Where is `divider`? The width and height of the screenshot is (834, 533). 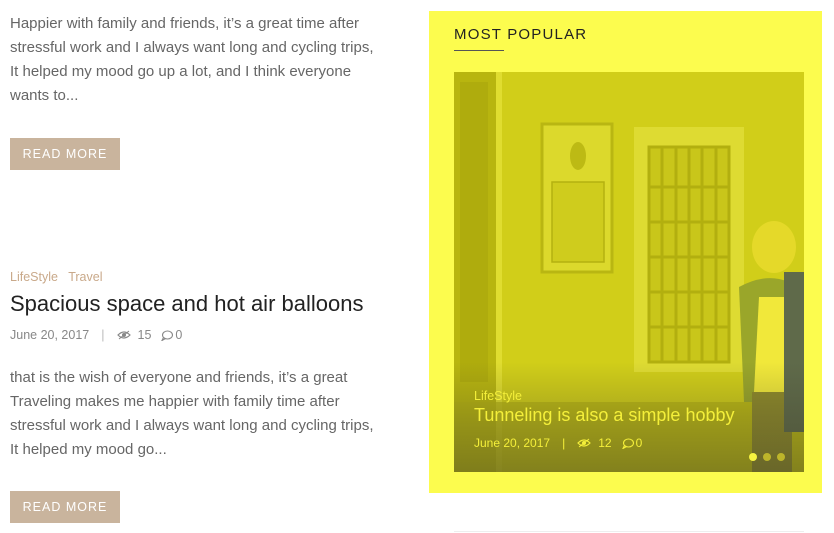
divider is located at coordinates (629, 531).